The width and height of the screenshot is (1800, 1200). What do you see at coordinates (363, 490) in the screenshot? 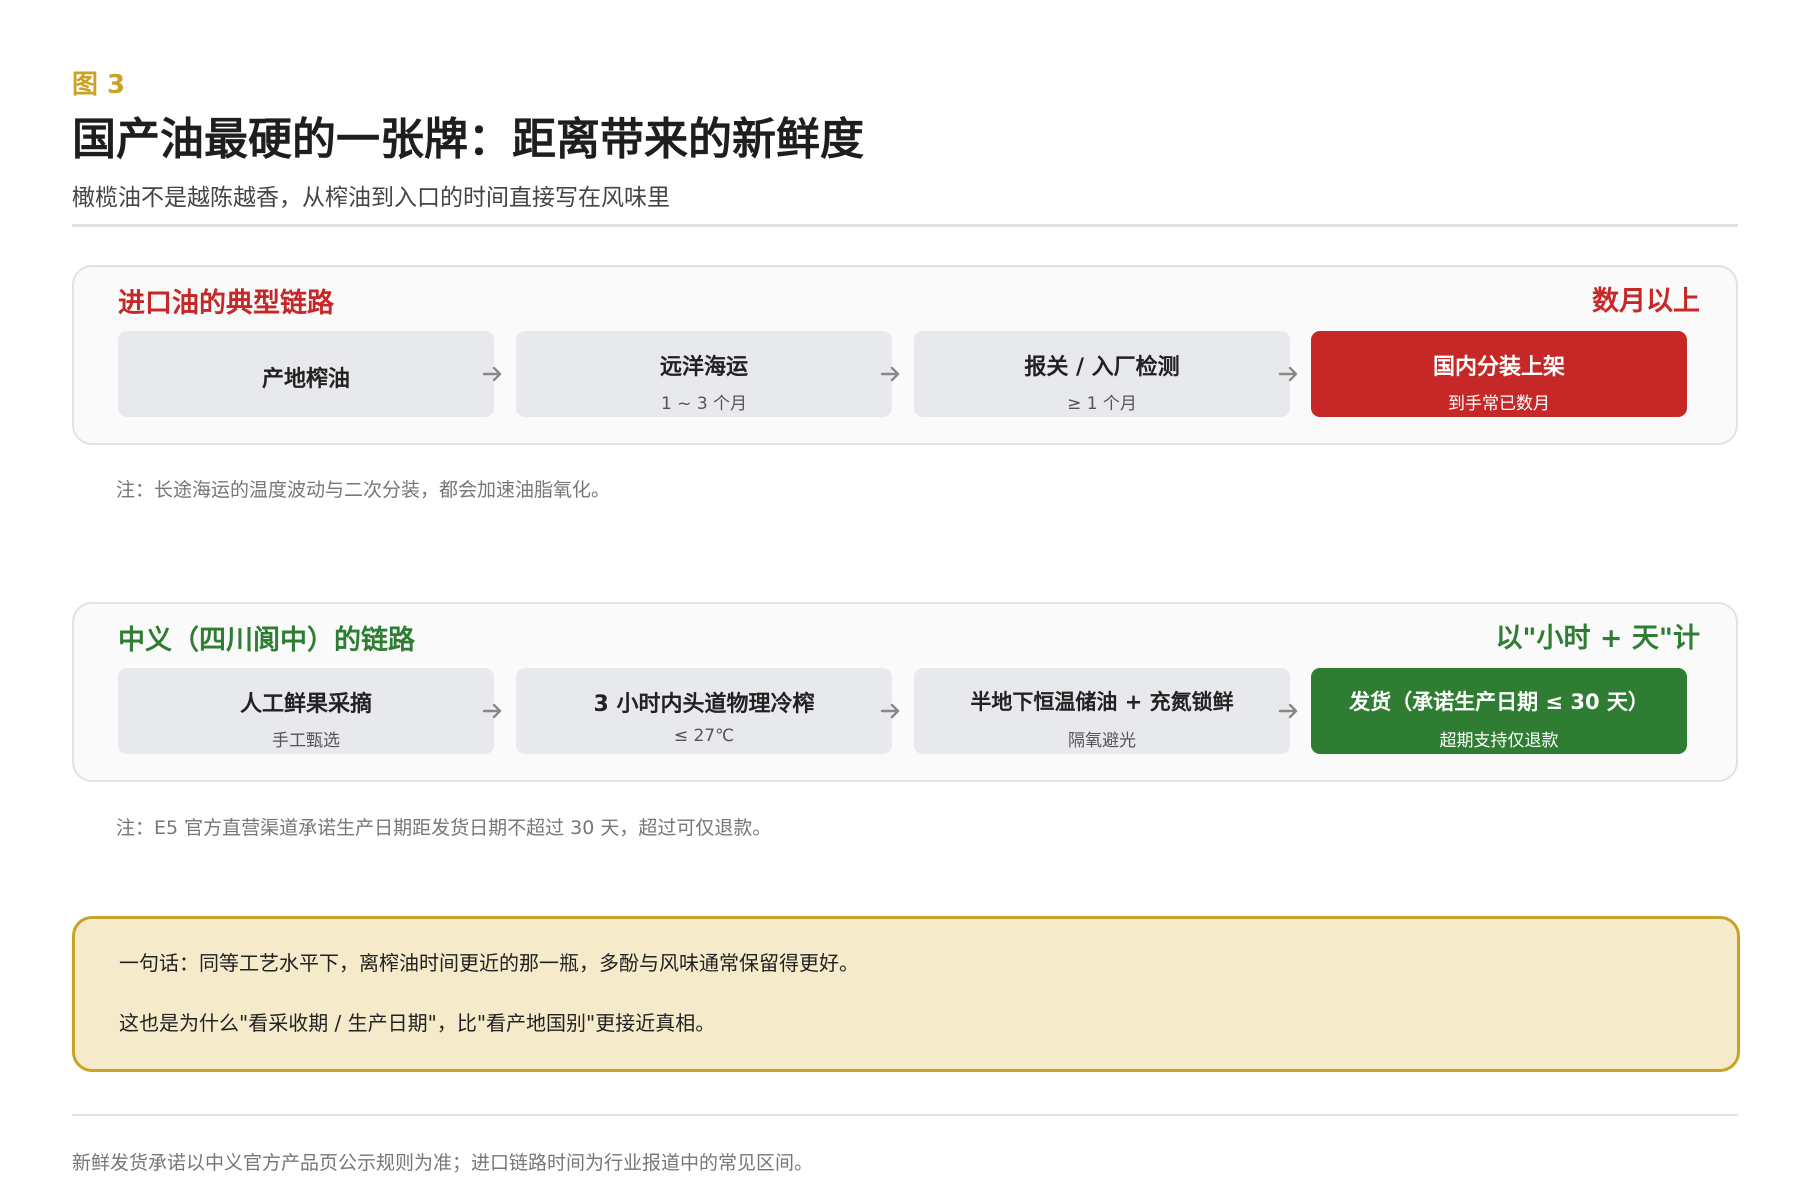
I see `imported-chain-note: 注：长途海运的温度波动与二次分装，都会加速油脂氧化。` at bounding box center [363, 490].